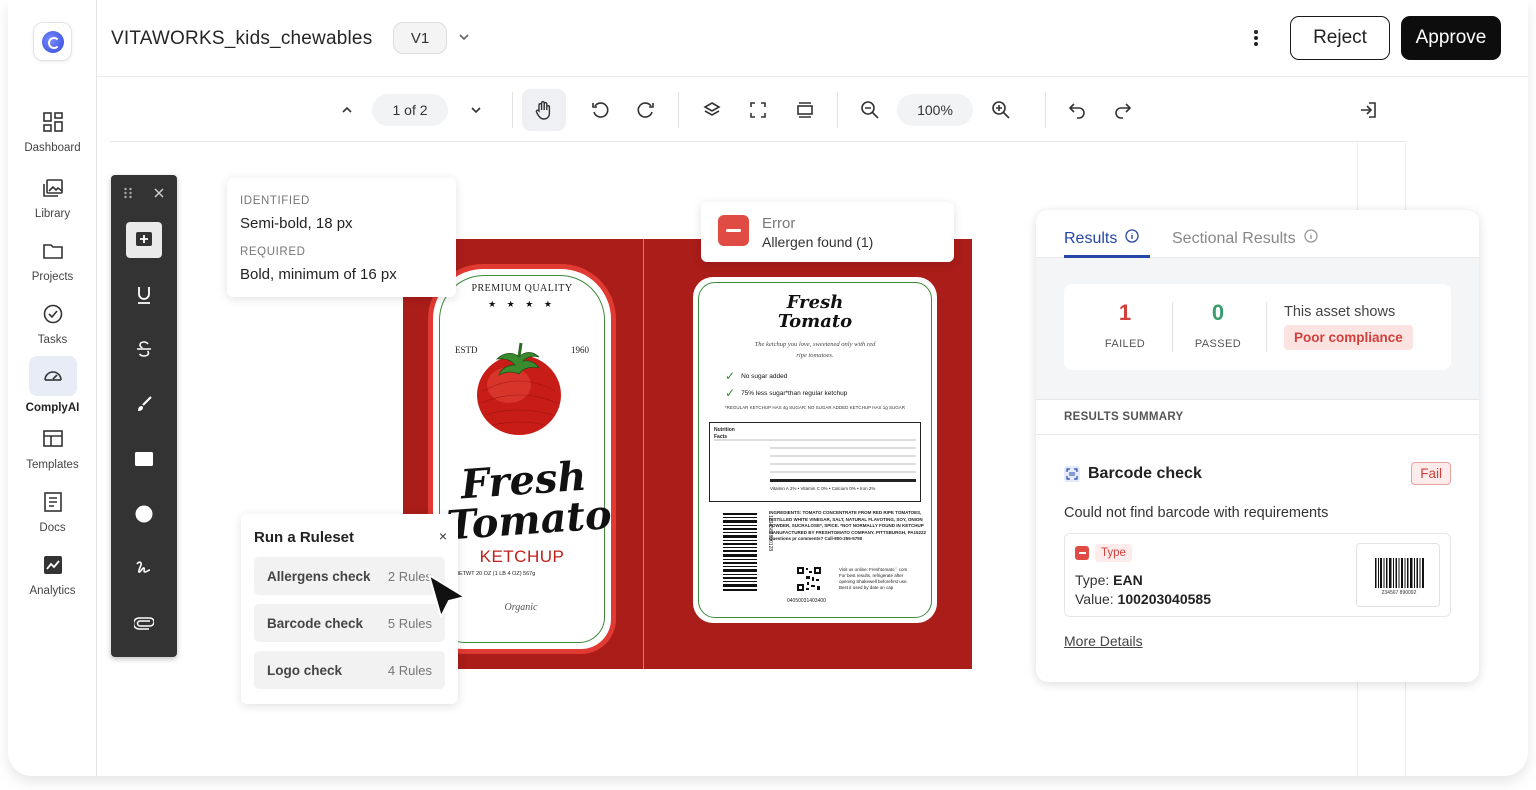 The height and width of the screenshot is (790, 1536). I want to click on sidebar-item-label: Tasks, so click(52, 340).